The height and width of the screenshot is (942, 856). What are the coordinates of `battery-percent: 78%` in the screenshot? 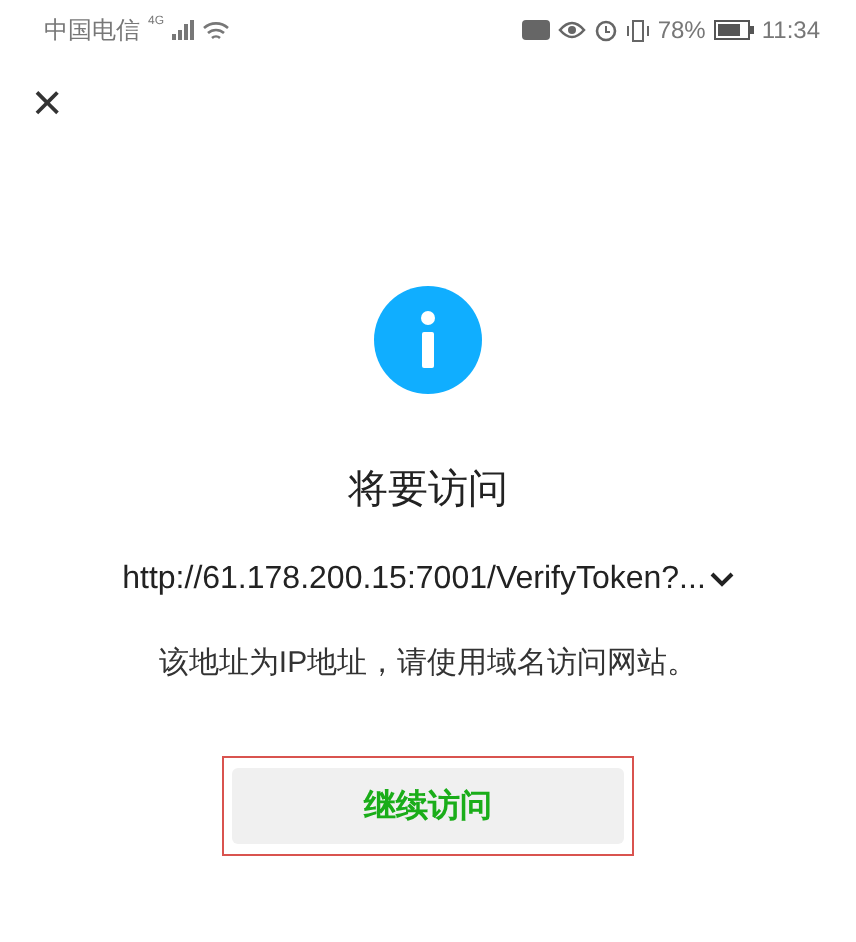 It's located at (681, 30).